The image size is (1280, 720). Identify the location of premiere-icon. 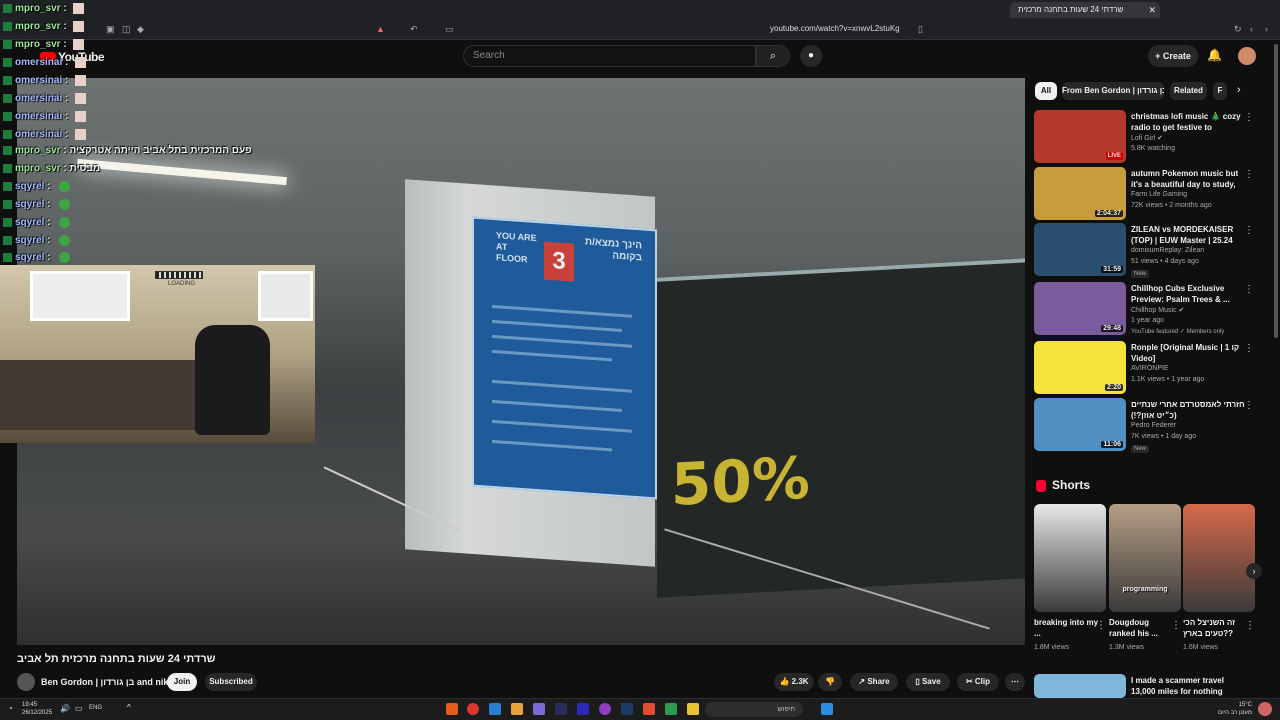
(583, 709).